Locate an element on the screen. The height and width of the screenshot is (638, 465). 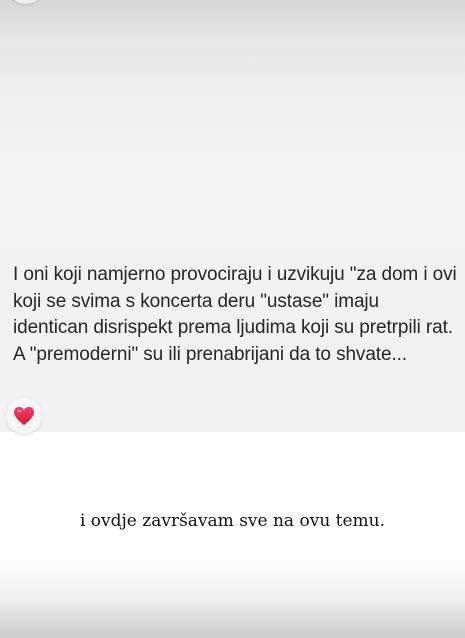
heart-emoji-icon is located at coordinates (24, 416).